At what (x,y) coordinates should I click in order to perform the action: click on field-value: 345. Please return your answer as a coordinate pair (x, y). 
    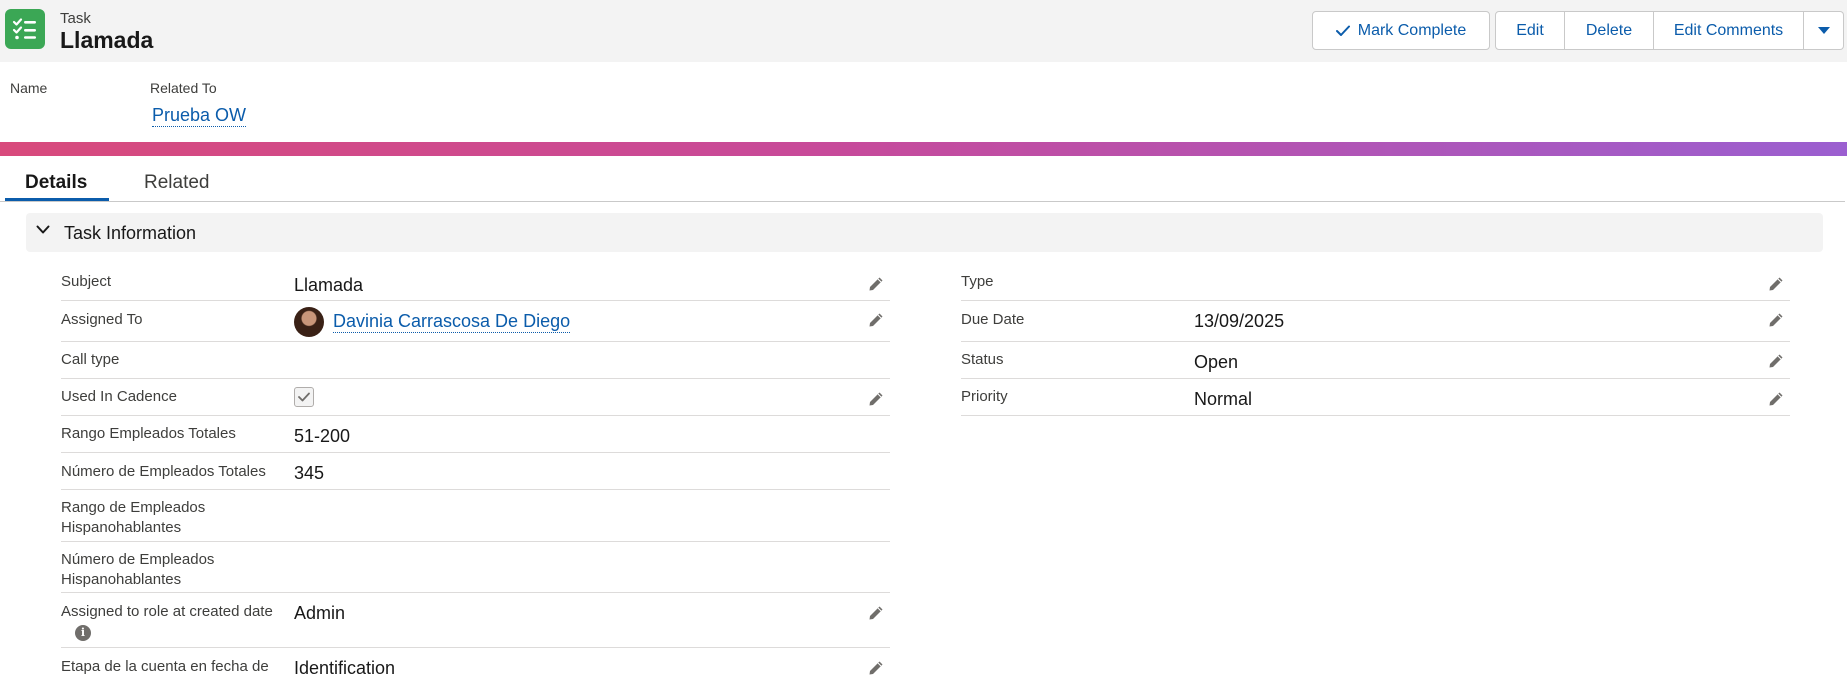
    Looking at the image, I should click on (309, 473).